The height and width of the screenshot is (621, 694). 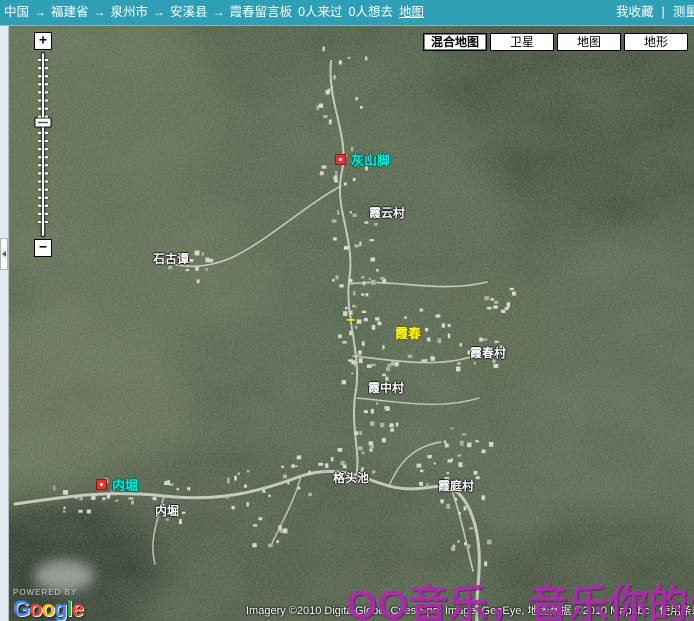 I want to click on village-label: 霞春村, so click(x=488, y=353).